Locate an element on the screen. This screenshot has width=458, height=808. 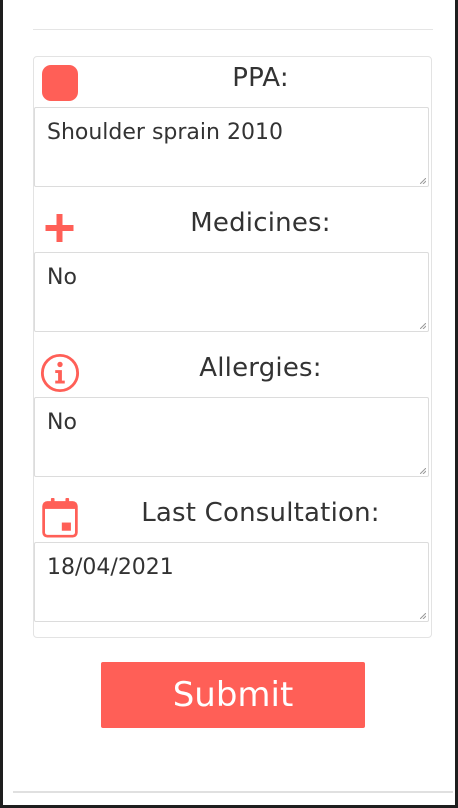
square-icon is located at coordinates (60, 83).